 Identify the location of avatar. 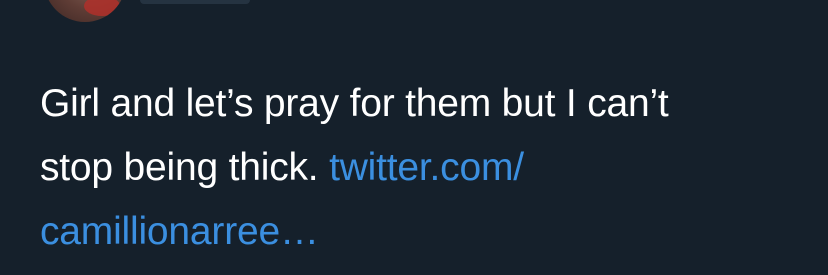
(85, 11).